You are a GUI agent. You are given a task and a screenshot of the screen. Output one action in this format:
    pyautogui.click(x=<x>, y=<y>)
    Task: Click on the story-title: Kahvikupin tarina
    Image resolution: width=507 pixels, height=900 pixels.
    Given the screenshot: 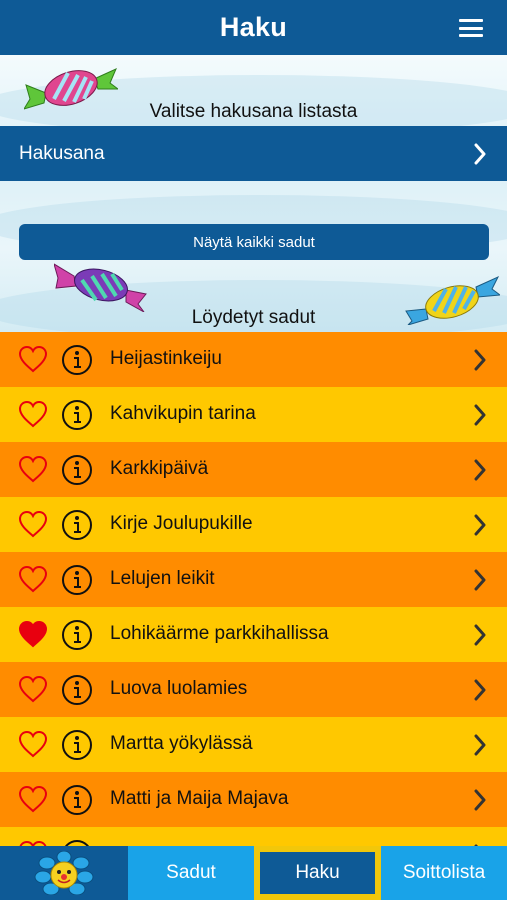 What is the action you would take?
    pyautogui.click(x=183, y=413)
    